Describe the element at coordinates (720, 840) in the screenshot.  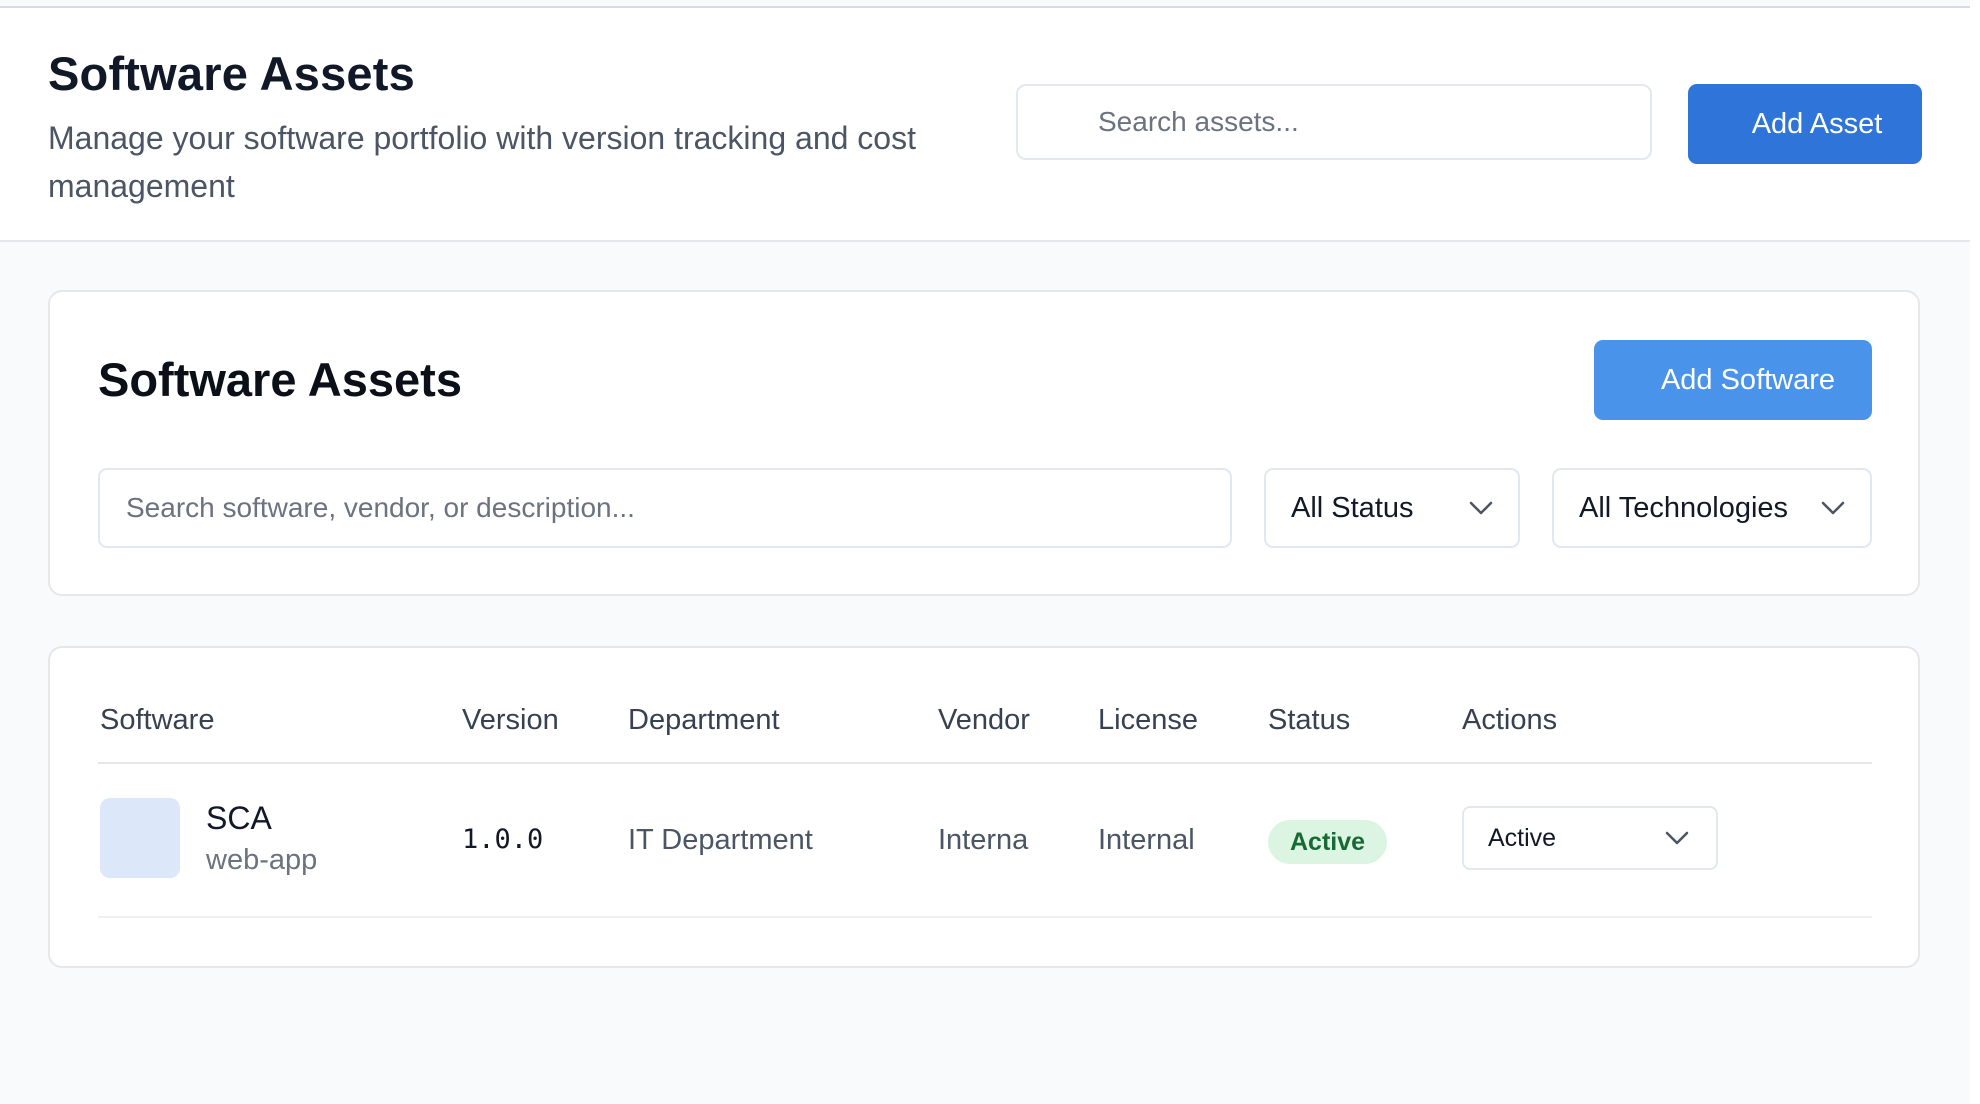
I see `software-department: IT Department` at that location.